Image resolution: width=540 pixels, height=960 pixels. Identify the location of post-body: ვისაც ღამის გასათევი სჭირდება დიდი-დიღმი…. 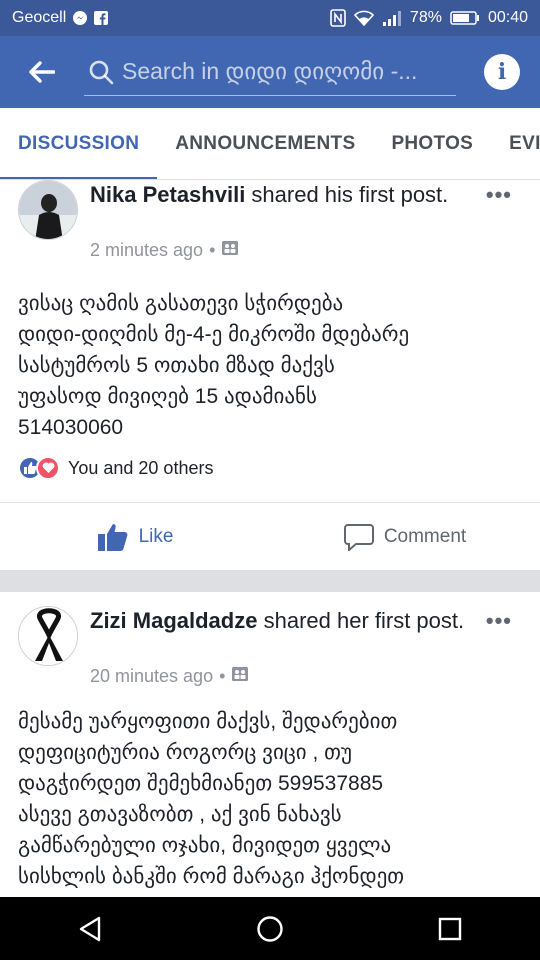
(214, 365).